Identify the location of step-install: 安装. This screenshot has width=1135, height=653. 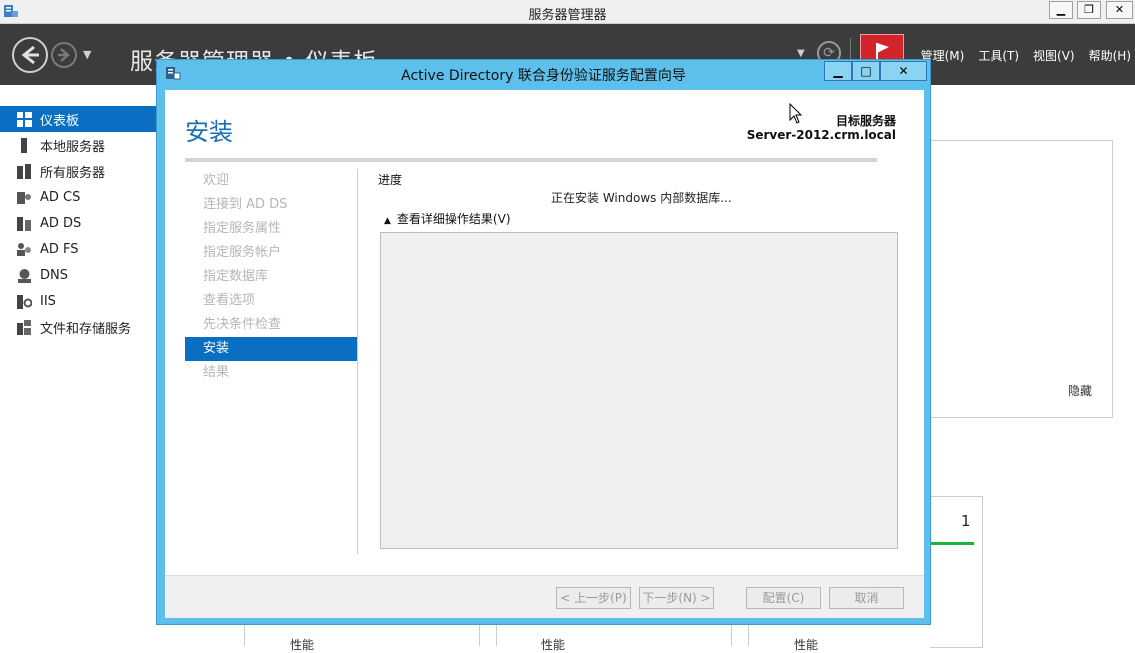
(271, 349).